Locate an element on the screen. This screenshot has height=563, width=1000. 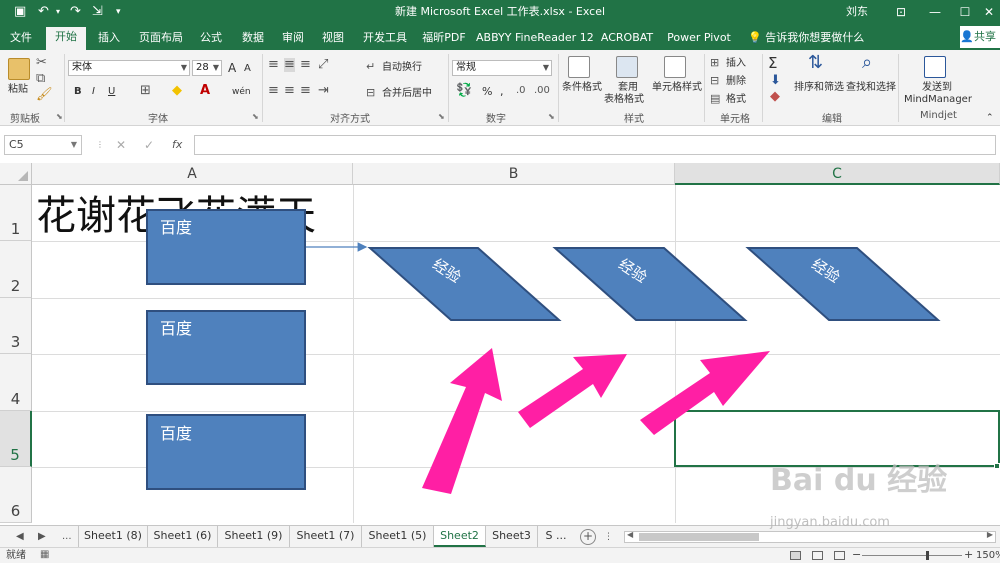
delete-cells-button: 删除 is located at coordinates (736, 82).